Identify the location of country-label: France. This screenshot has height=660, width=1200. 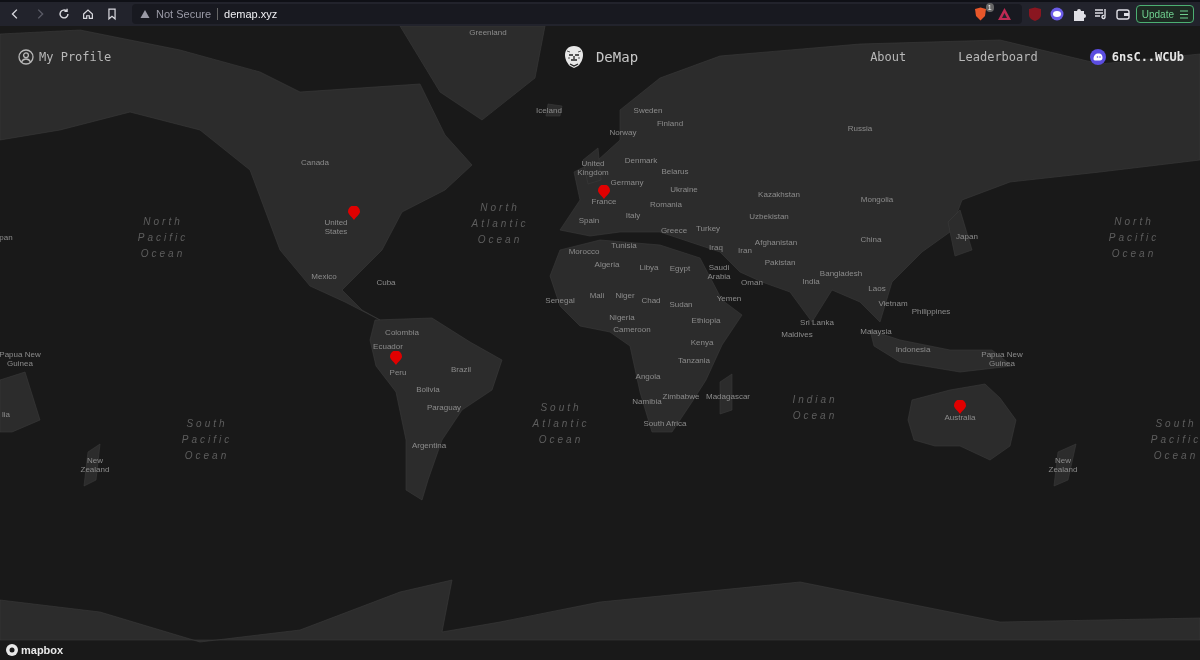
(604, 202).